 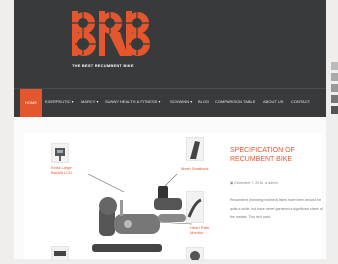 What do you see at coordinates (232, 183) in the screenshot?
I see `calendar-icon: ▣` at bounding box center [232, 183].